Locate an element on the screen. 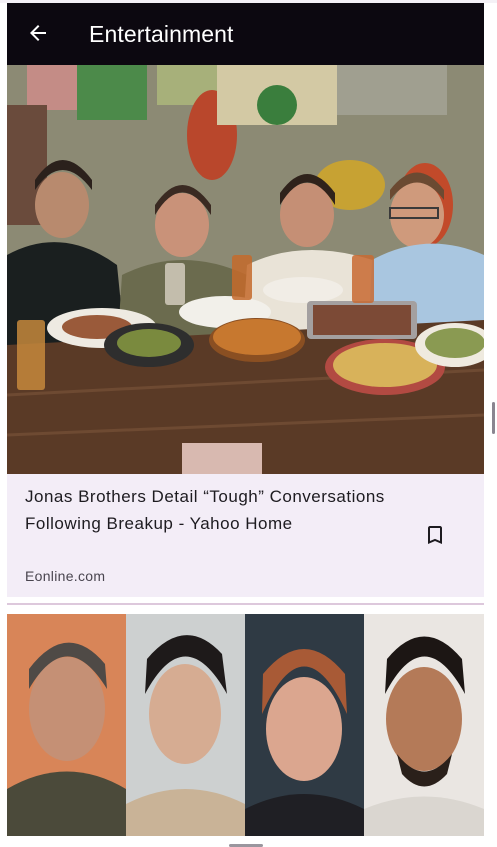 The width and height of the screenshot is (497, 847). bookmark-outline-icon is located at coordinates (435, 537).